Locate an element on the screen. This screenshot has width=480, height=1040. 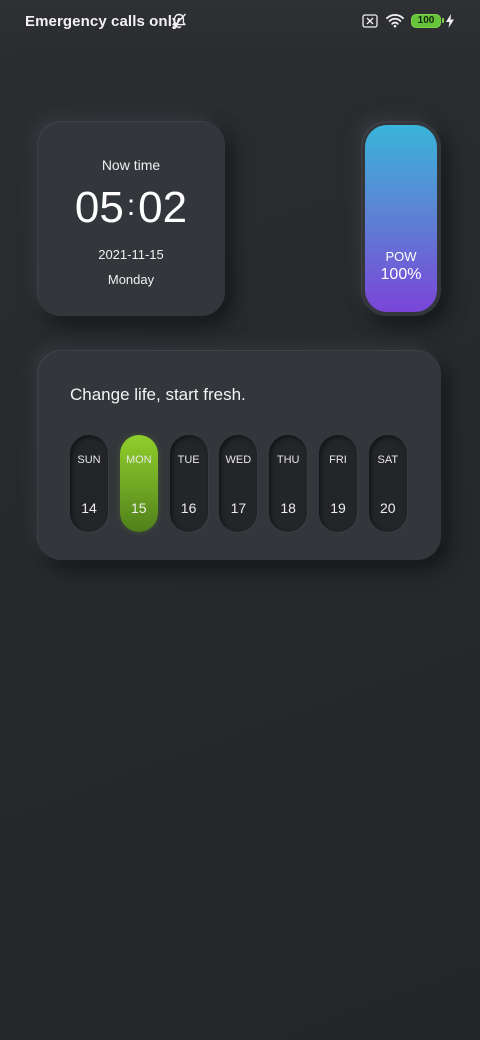
weekday-label: Monday is located at coordinates (131, 279).